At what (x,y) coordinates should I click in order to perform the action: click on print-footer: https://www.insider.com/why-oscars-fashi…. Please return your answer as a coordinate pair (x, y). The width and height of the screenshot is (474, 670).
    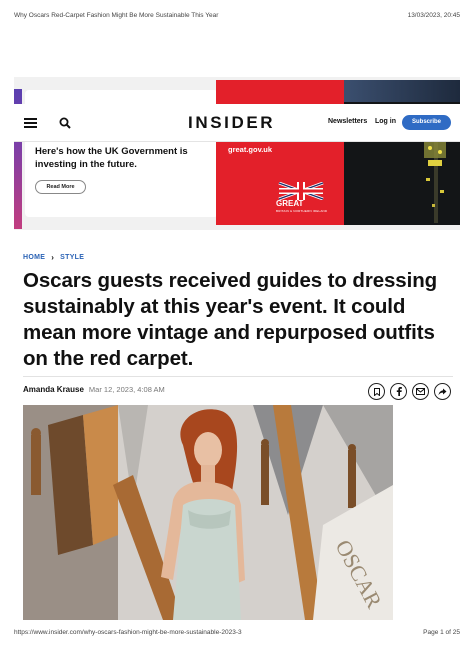
    Looking at the image, I should click on (237, 634).